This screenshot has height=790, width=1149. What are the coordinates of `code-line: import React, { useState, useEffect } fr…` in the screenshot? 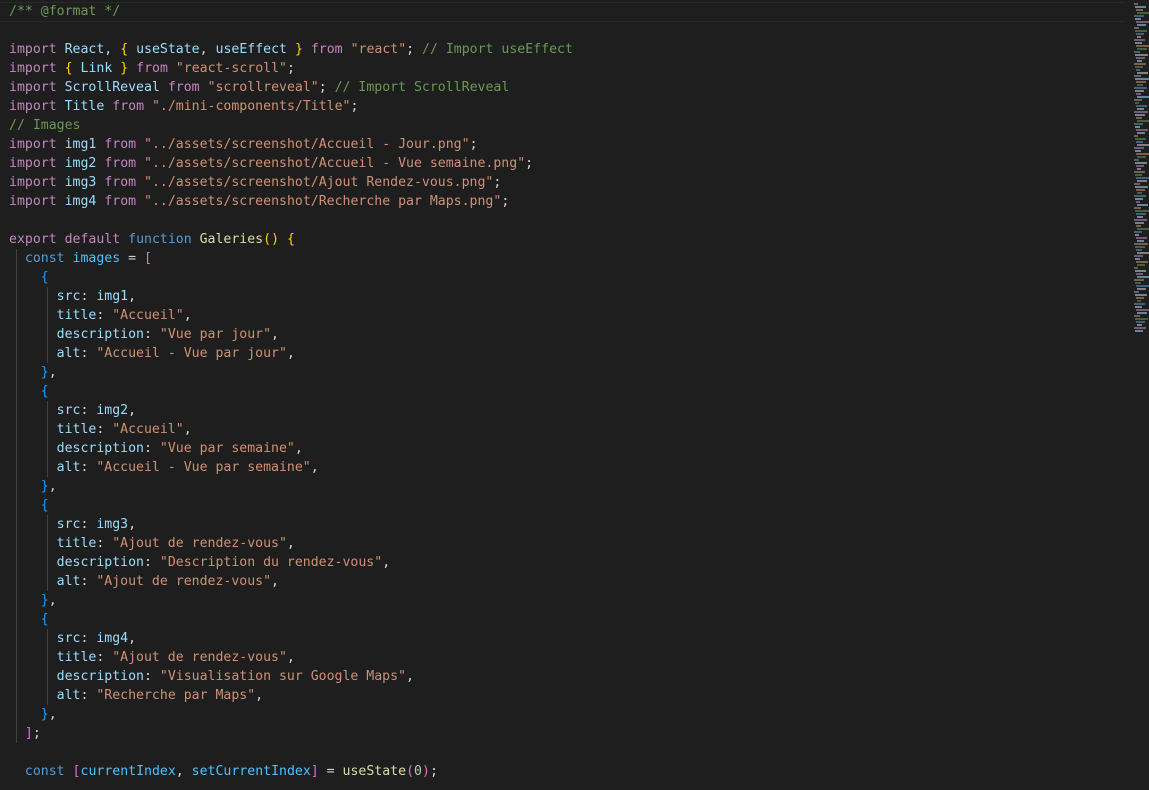 It's located at (569, 49).